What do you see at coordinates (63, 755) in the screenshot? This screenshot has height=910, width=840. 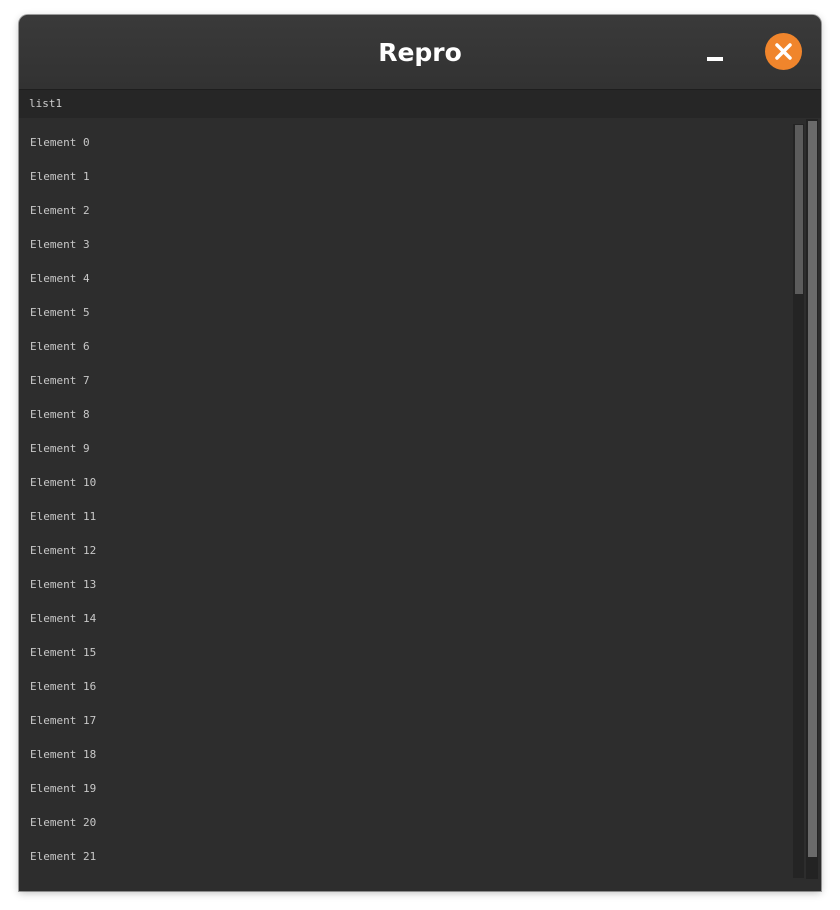 I see `list-item: Element 18` at bounding box center [63, 755].